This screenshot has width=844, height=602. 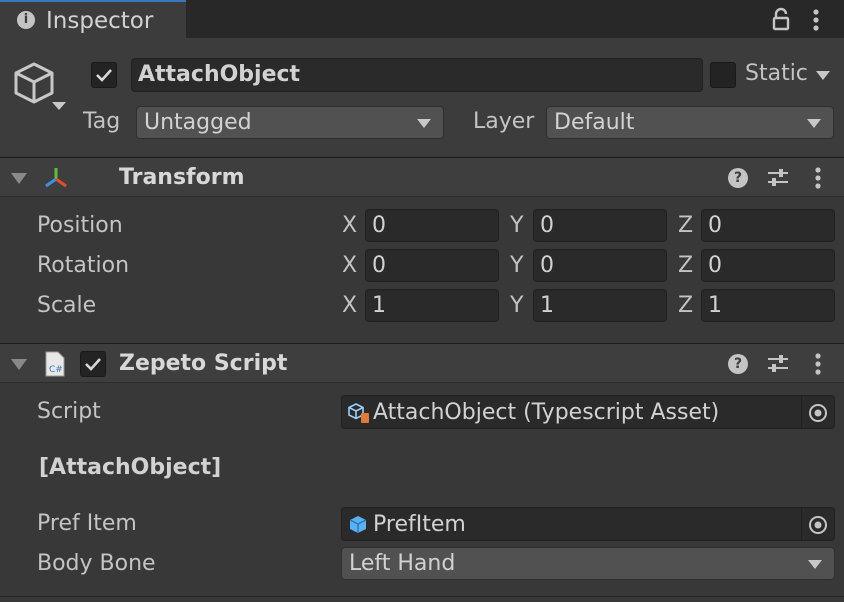 I want to click on prefab-cube-icon, so click(x=358, y=524).